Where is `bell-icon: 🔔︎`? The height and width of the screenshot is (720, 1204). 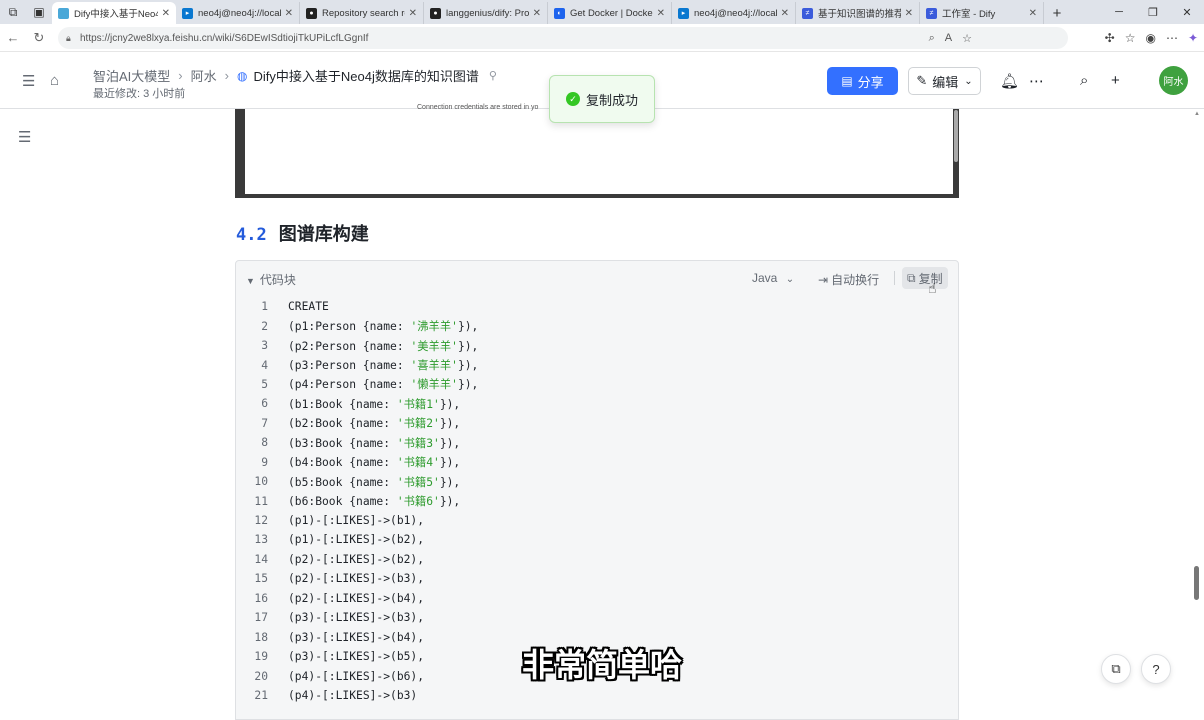 bell-icon: 🔔︎ is located at coordinates (1009, 81).